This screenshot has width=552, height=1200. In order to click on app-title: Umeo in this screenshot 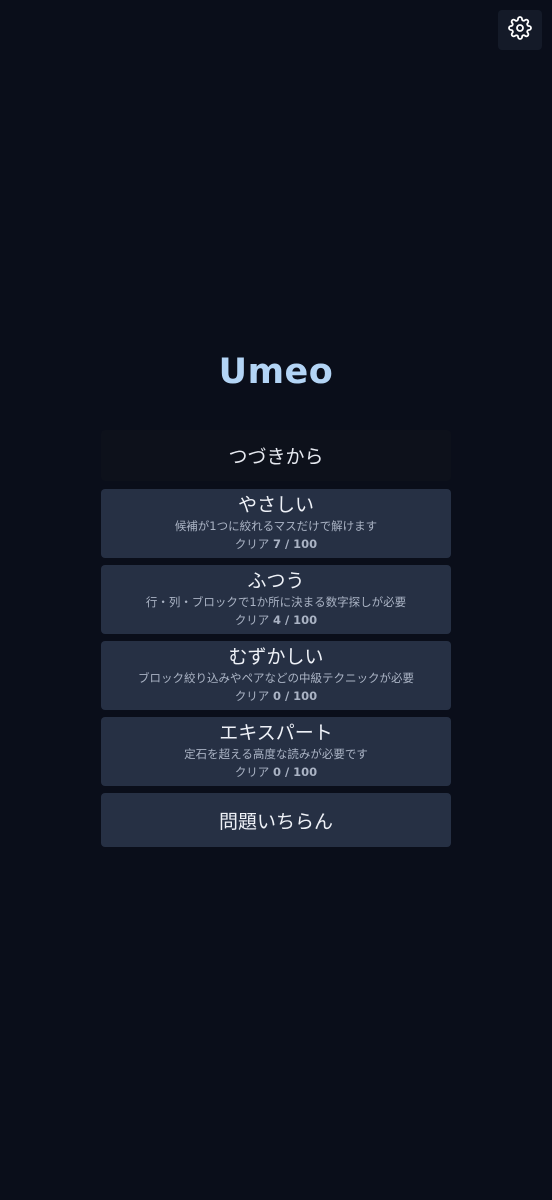, I will do `click(276, 372)`.